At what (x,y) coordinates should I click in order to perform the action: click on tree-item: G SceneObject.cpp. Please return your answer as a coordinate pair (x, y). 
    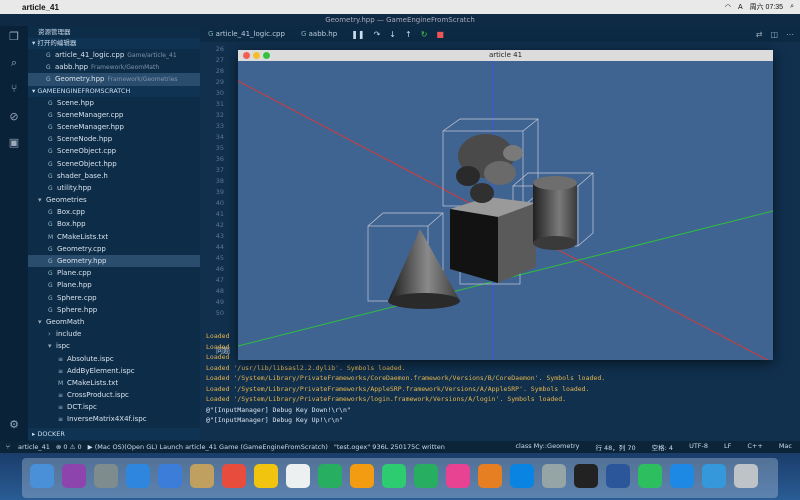
    Looking at the image, I should click on (114, 151).